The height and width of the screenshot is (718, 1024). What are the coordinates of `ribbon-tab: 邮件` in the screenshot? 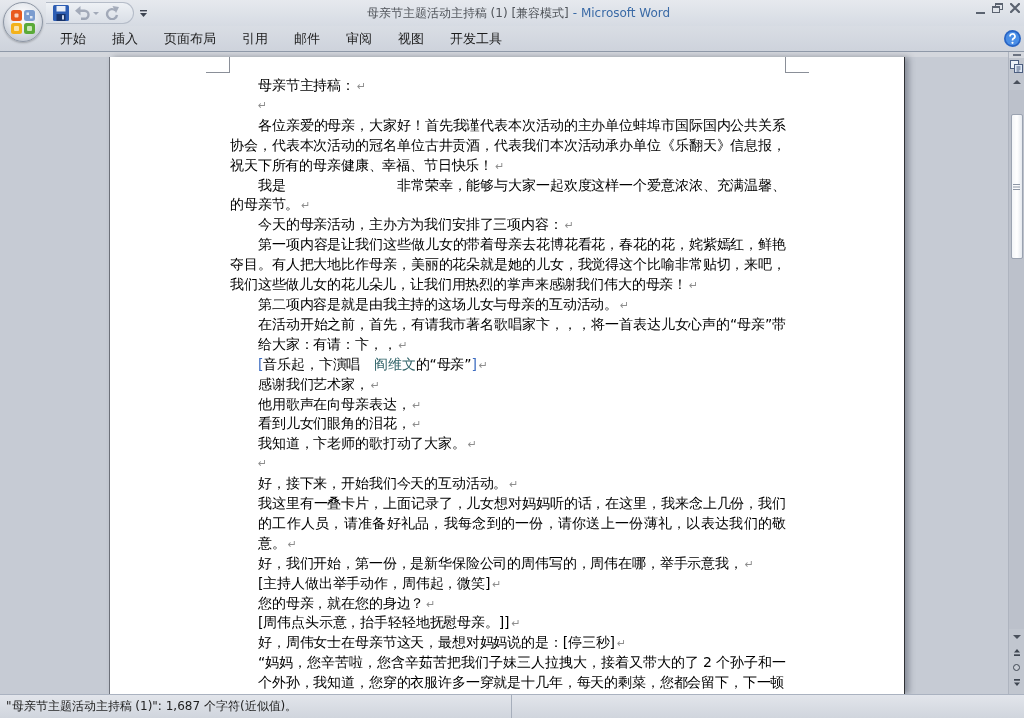 It's located at (307, 38).